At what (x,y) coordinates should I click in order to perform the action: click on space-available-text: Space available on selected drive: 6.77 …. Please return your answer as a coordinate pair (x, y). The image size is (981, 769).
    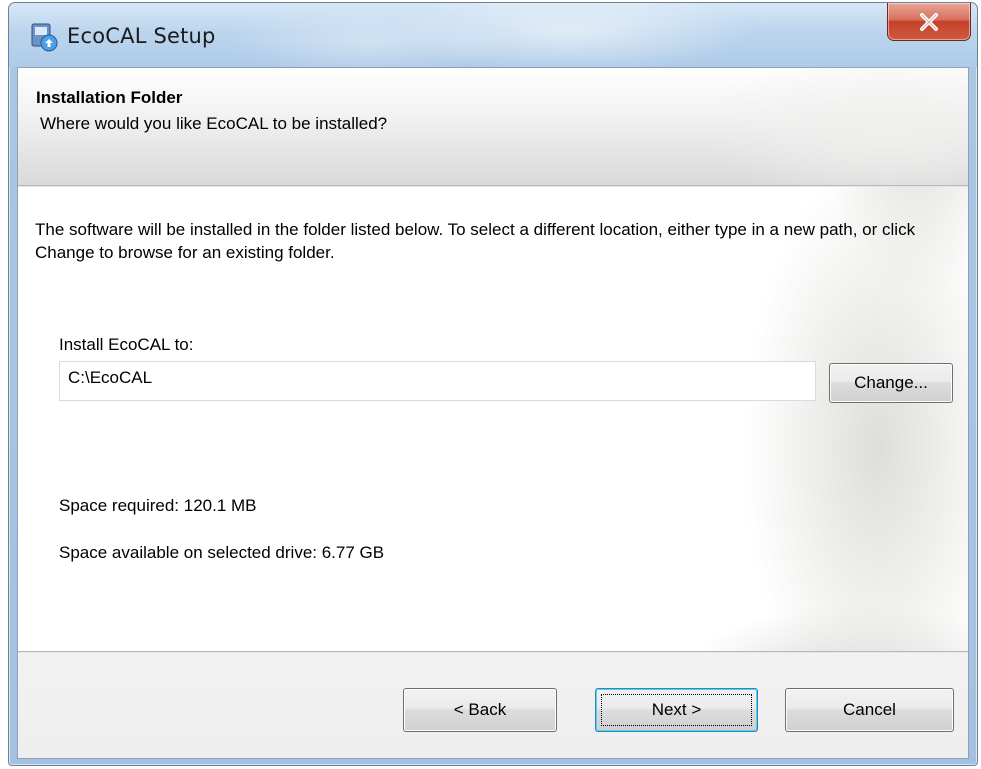
    Looking at the image, I should click on (222, 552).